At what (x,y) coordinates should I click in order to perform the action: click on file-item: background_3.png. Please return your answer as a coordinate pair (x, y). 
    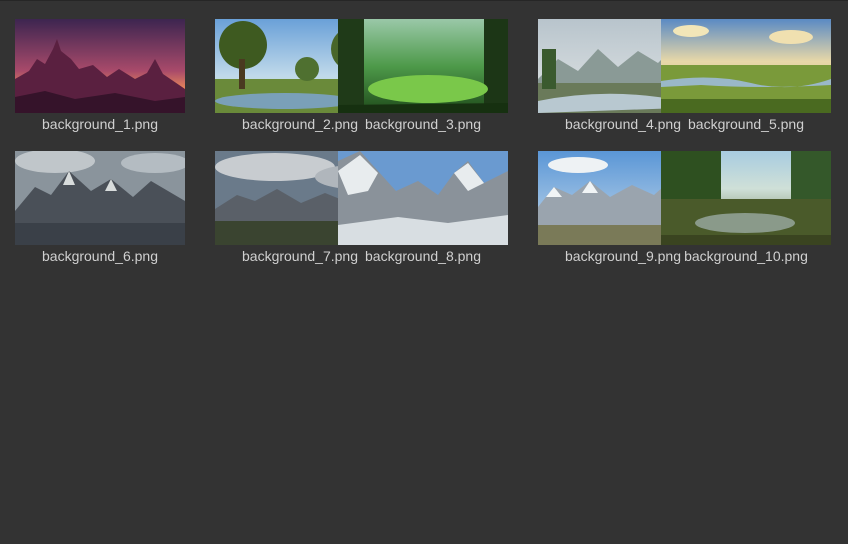
    Looking at the image, I should click on (423, 66).